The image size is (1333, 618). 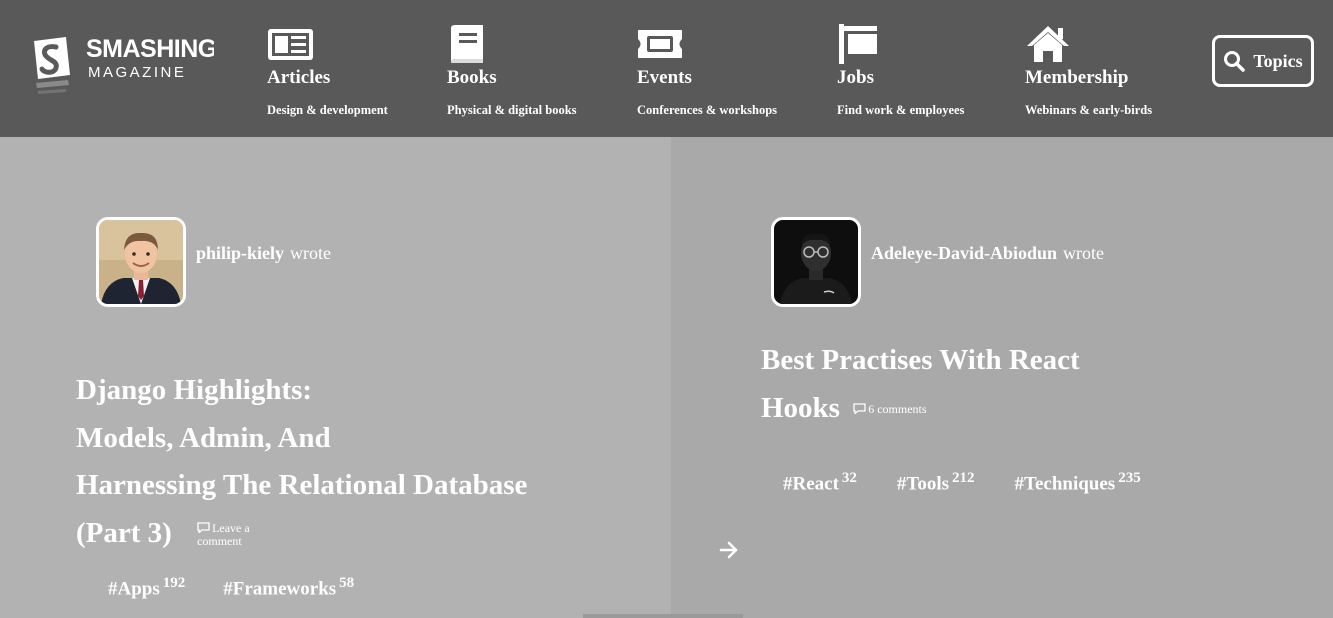 What do you see at coordinates (900, 71) in the screenshot?
I see `nav-jobs: Jobs Find work & employees` at bounding box center [900, 71].